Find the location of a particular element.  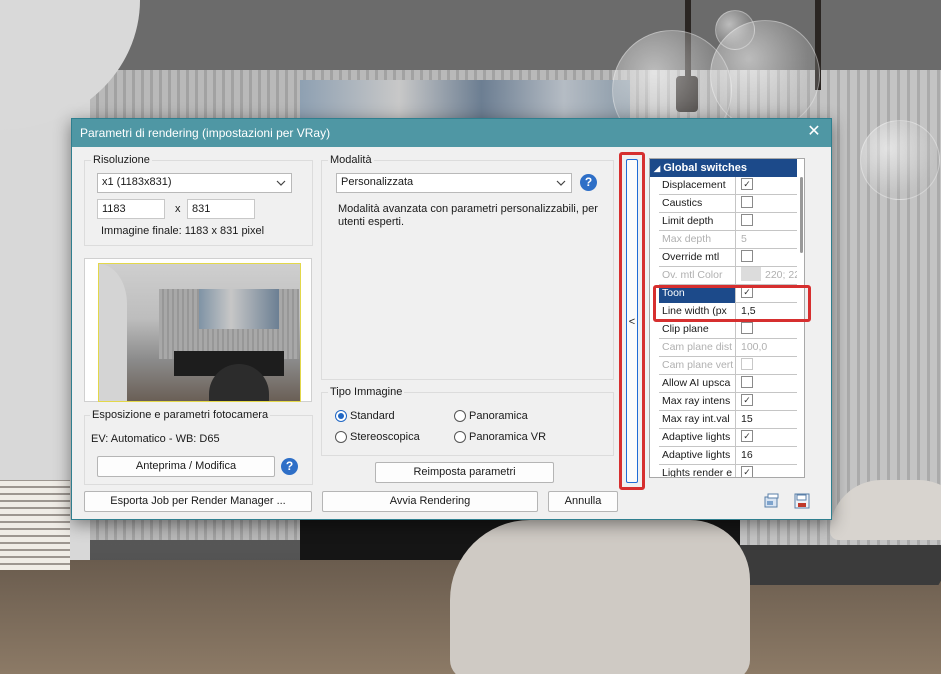

property-row: Cam plane vert is located at coordinates (728, 366).